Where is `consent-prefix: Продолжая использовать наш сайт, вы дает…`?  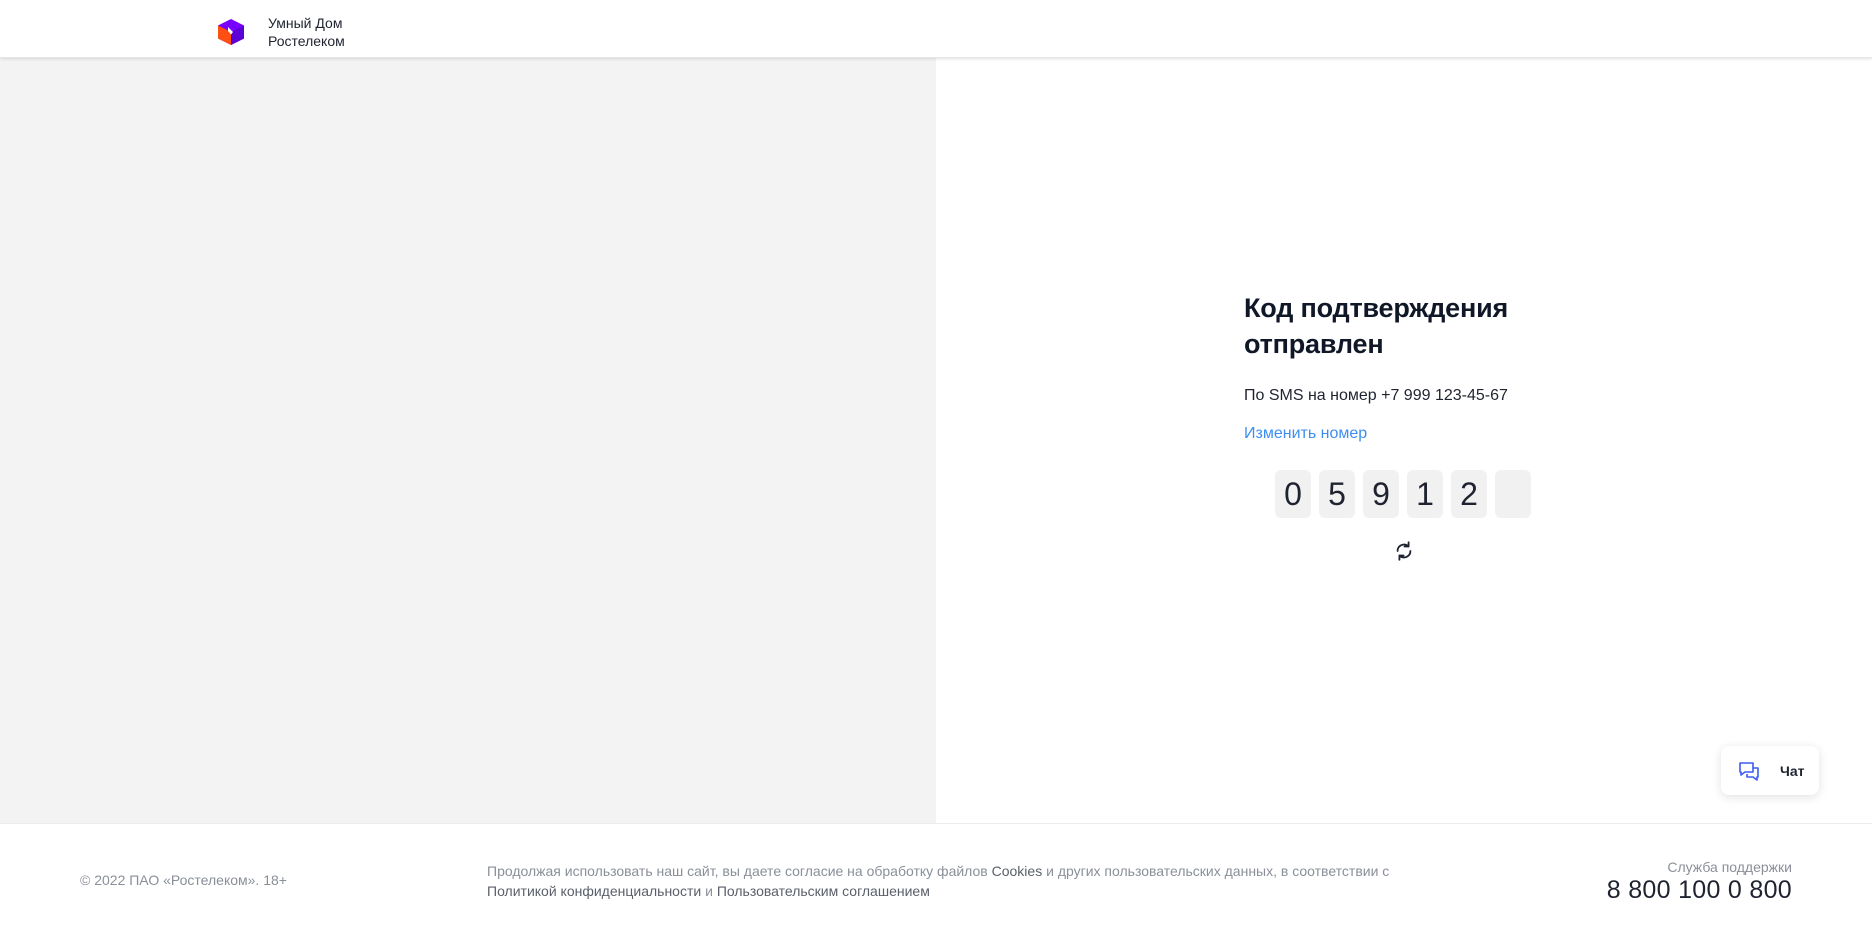 consent-prefix: Продолжая использовать наш сайт, вы дает… is located at coordinates (739, 871).